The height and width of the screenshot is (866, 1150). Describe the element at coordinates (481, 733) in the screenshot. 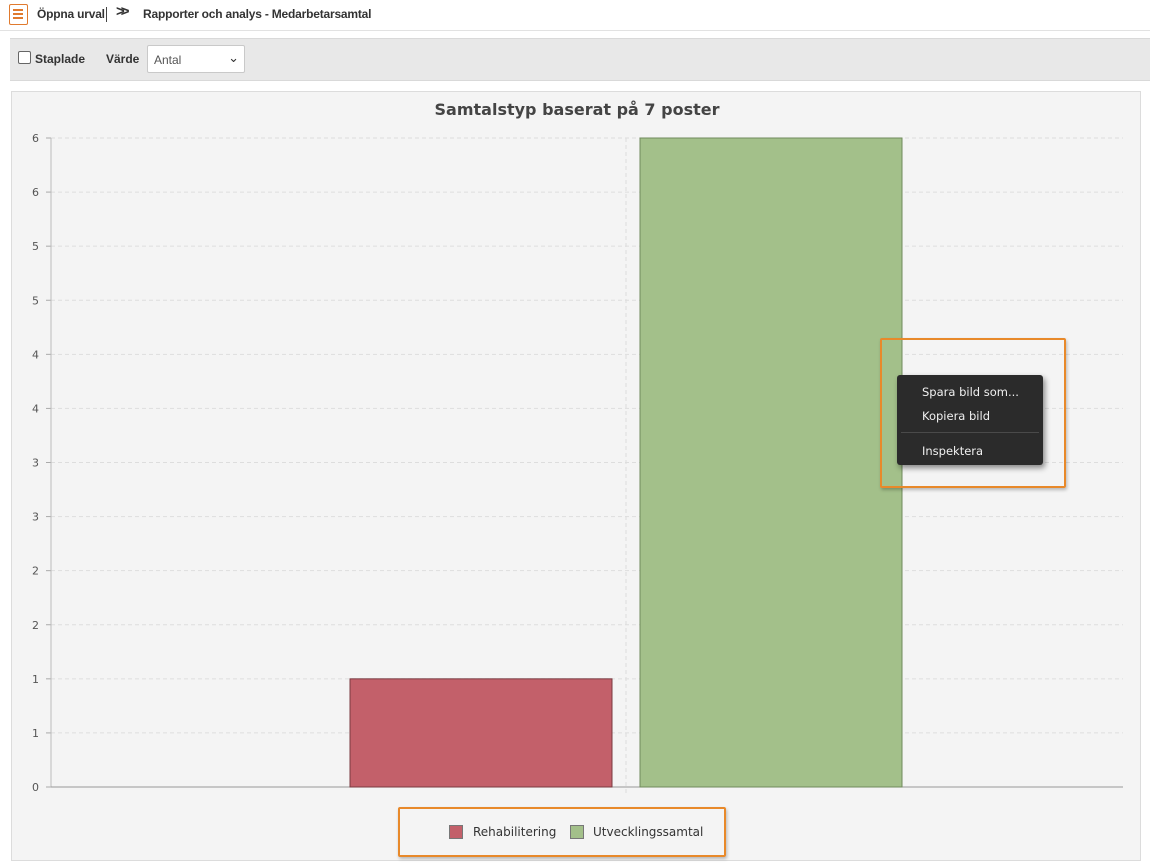

I see `bar-rehabilitering` at that location.